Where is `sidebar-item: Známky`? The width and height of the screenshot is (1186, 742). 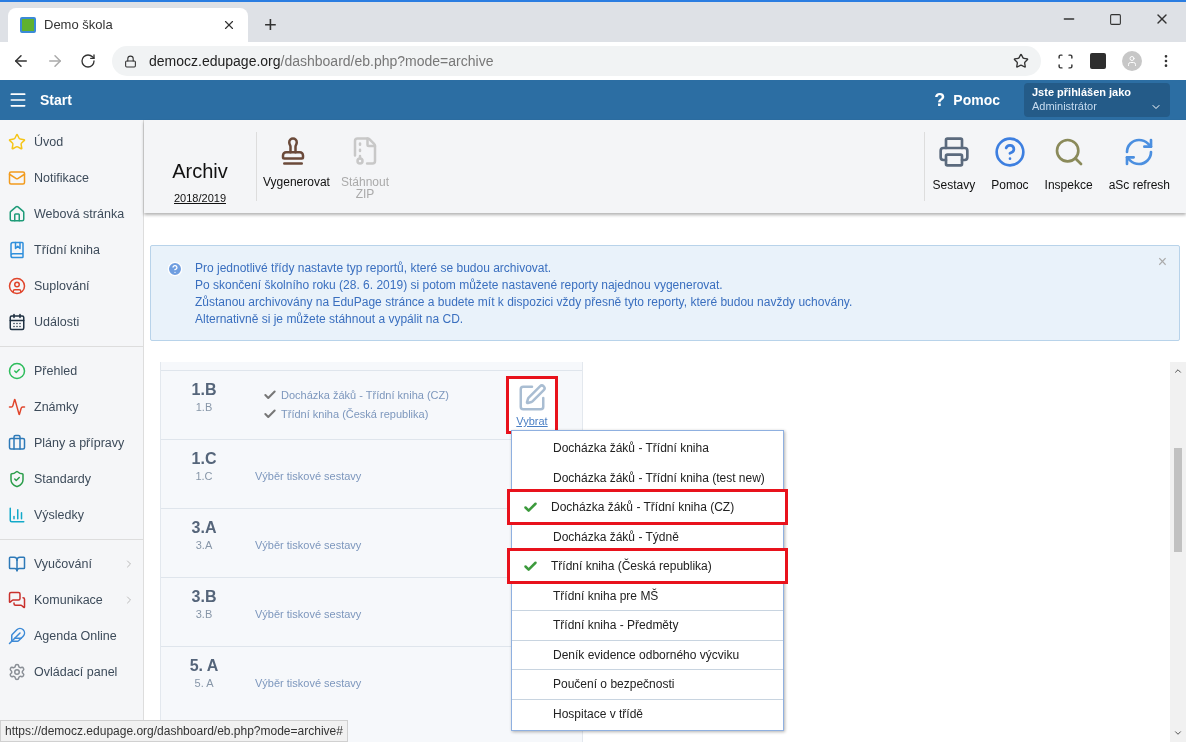 sidebar-item: Známky is located at coordinates (71, 407).